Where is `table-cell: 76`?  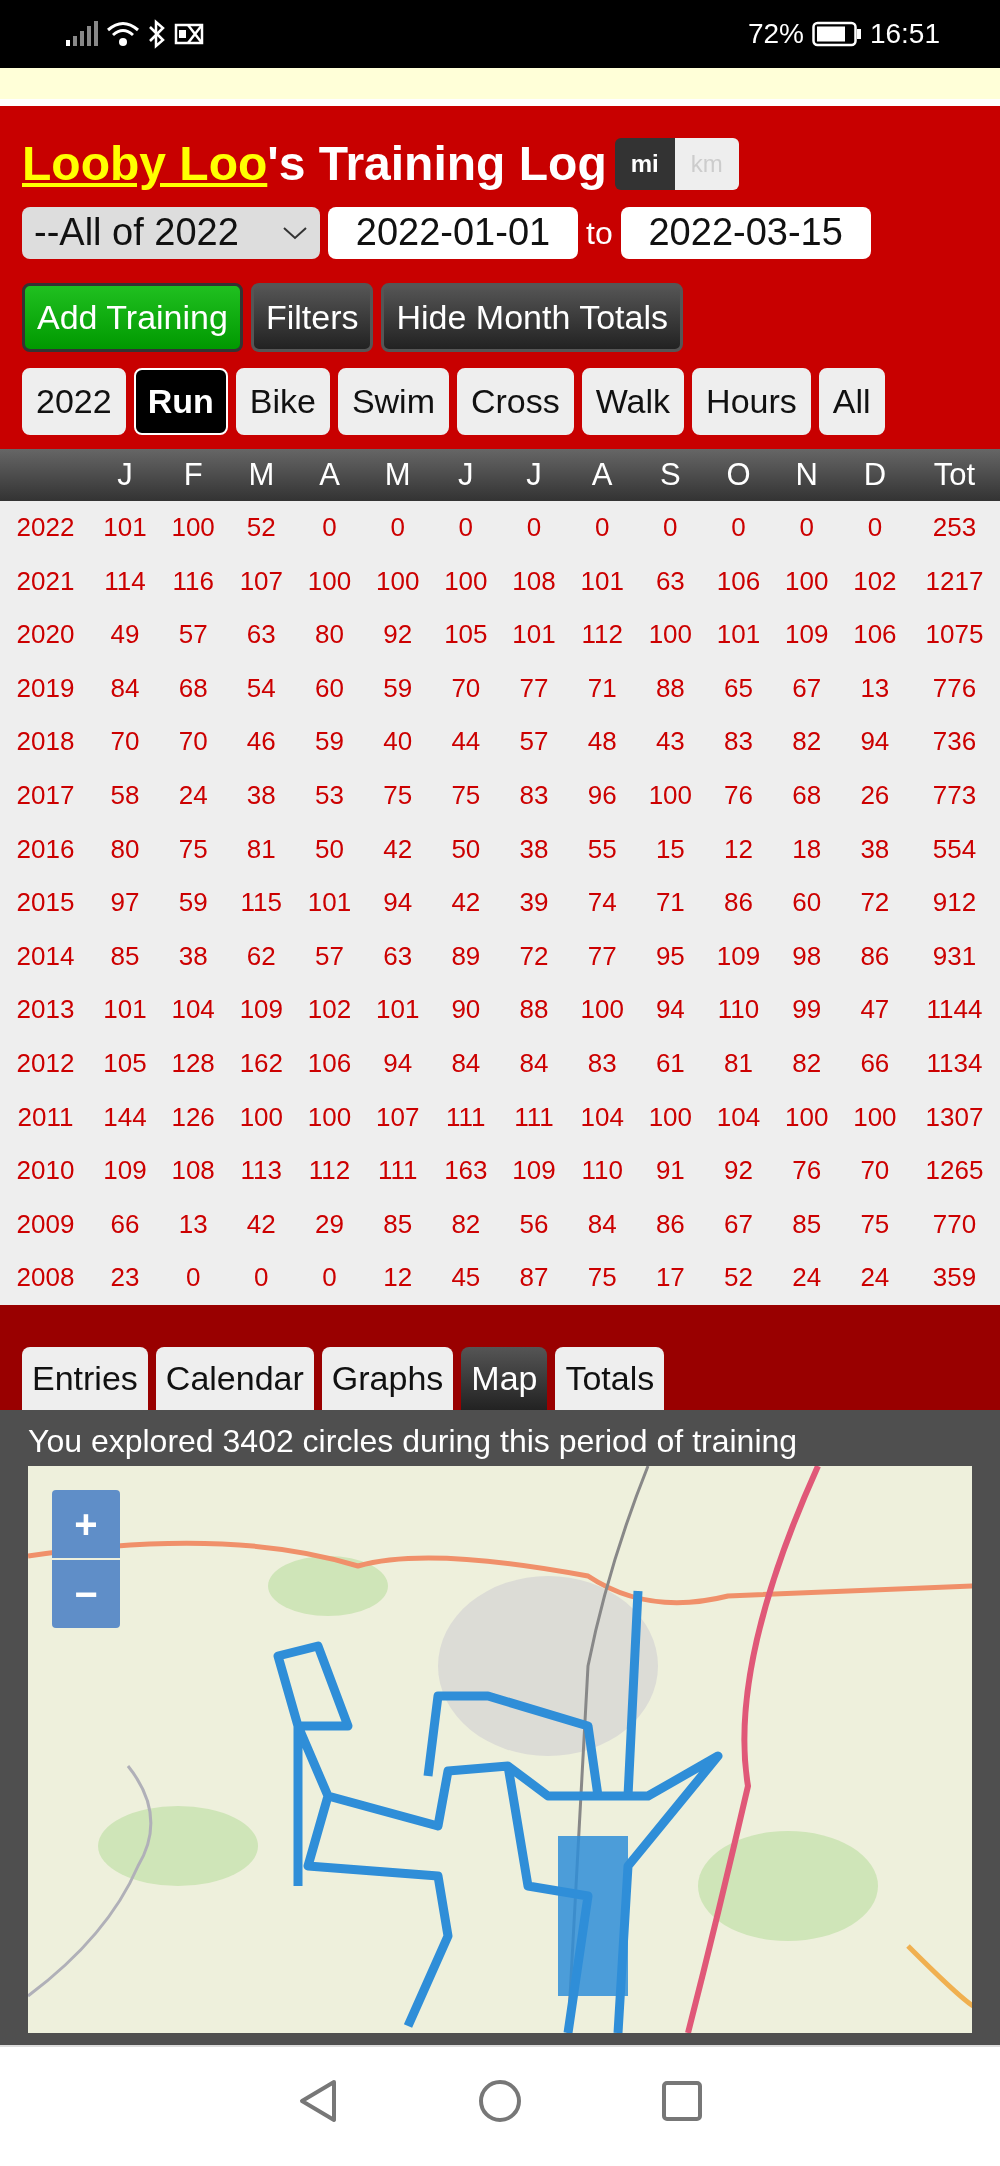
table-cell: 76 is located at coordinates (738, 795).